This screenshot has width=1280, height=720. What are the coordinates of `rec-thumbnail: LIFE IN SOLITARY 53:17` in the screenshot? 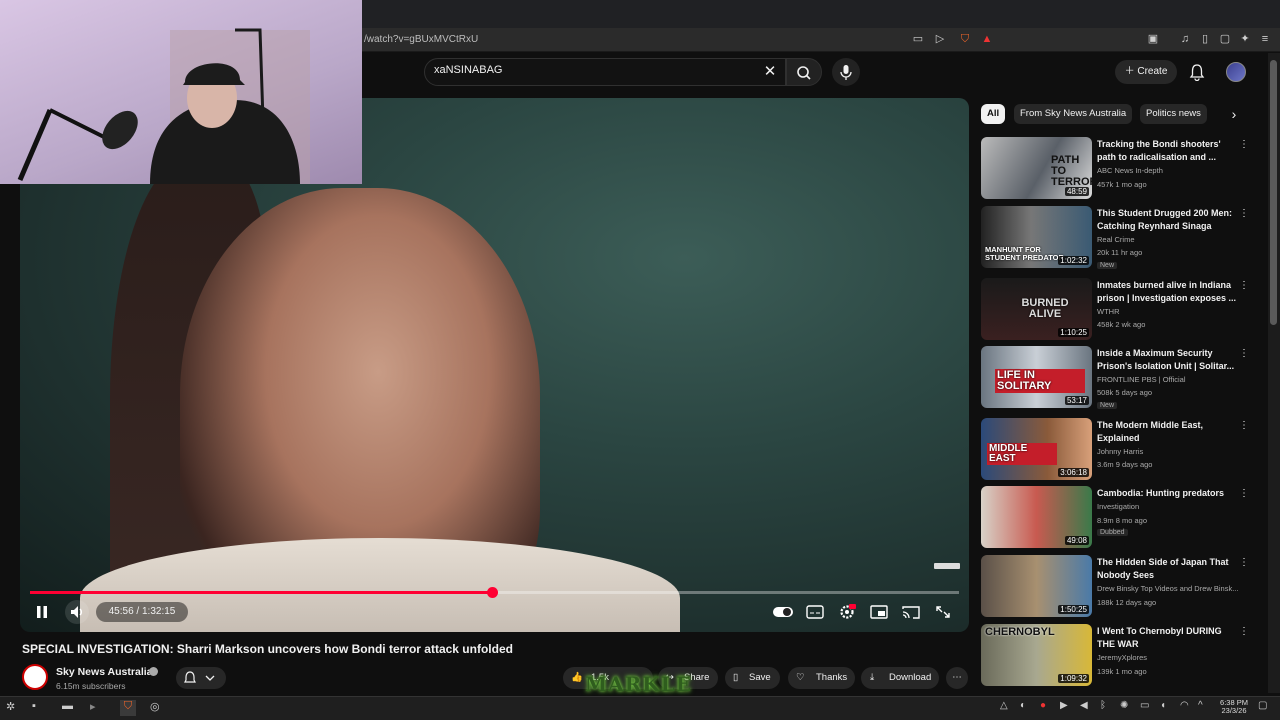 It's located at (1036, 377).